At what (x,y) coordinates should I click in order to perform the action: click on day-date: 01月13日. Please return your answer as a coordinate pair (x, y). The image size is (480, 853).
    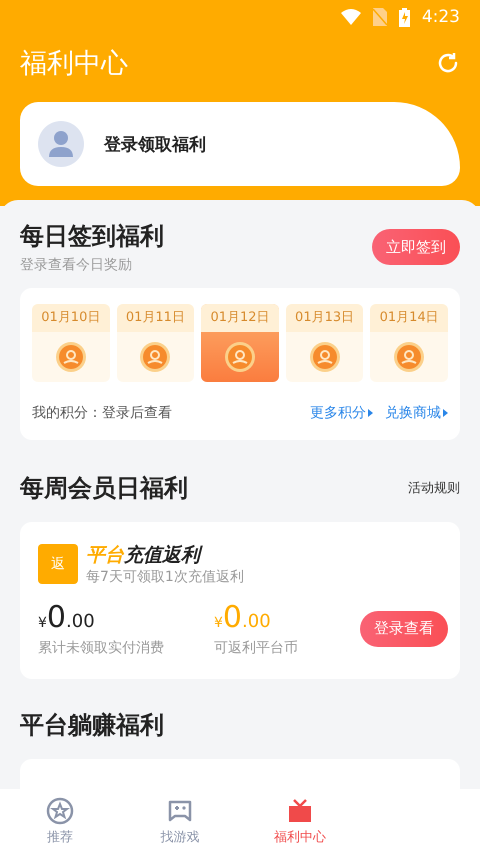
    Looking at the image, I should click on (325, 318).